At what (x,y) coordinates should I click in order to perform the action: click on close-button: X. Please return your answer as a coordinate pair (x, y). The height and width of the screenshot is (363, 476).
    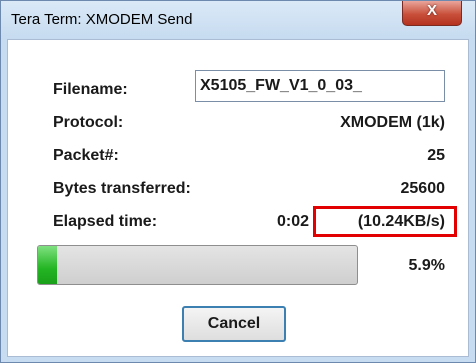
    Looking at the image, I should click on (432, 13).